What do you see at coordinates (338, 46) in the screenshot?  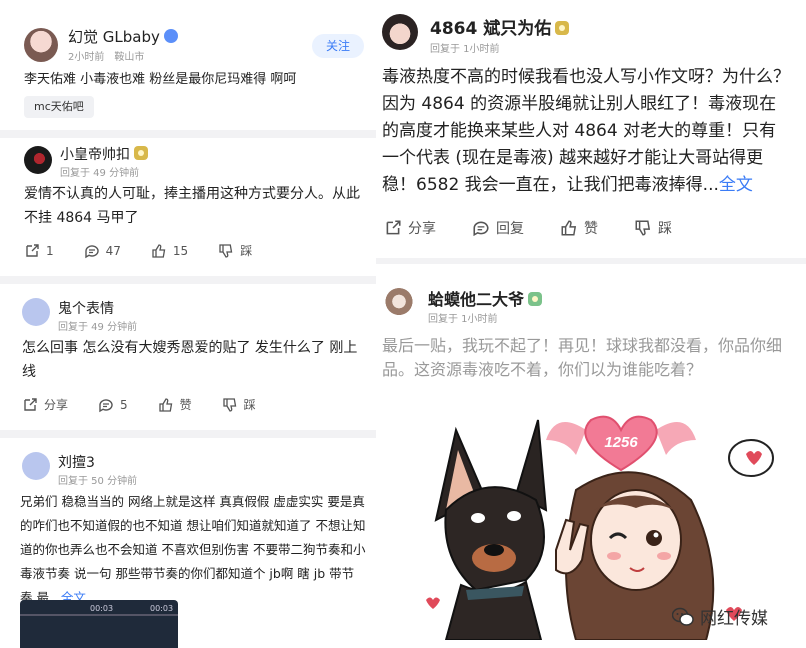 I see `follow-button: 关注` at bounding box center [338, 46].